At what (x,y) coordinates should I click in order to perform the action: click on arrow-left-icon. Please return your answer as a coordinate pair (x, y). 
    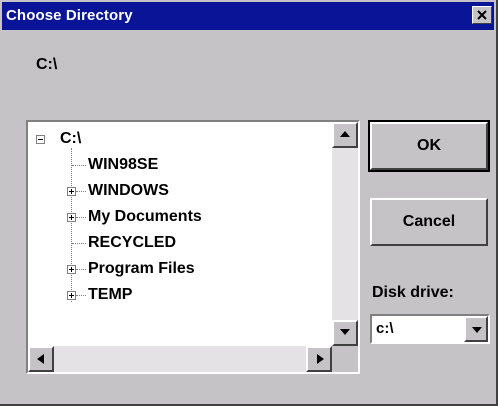
    Looking at the image, I should click on (40, 359).